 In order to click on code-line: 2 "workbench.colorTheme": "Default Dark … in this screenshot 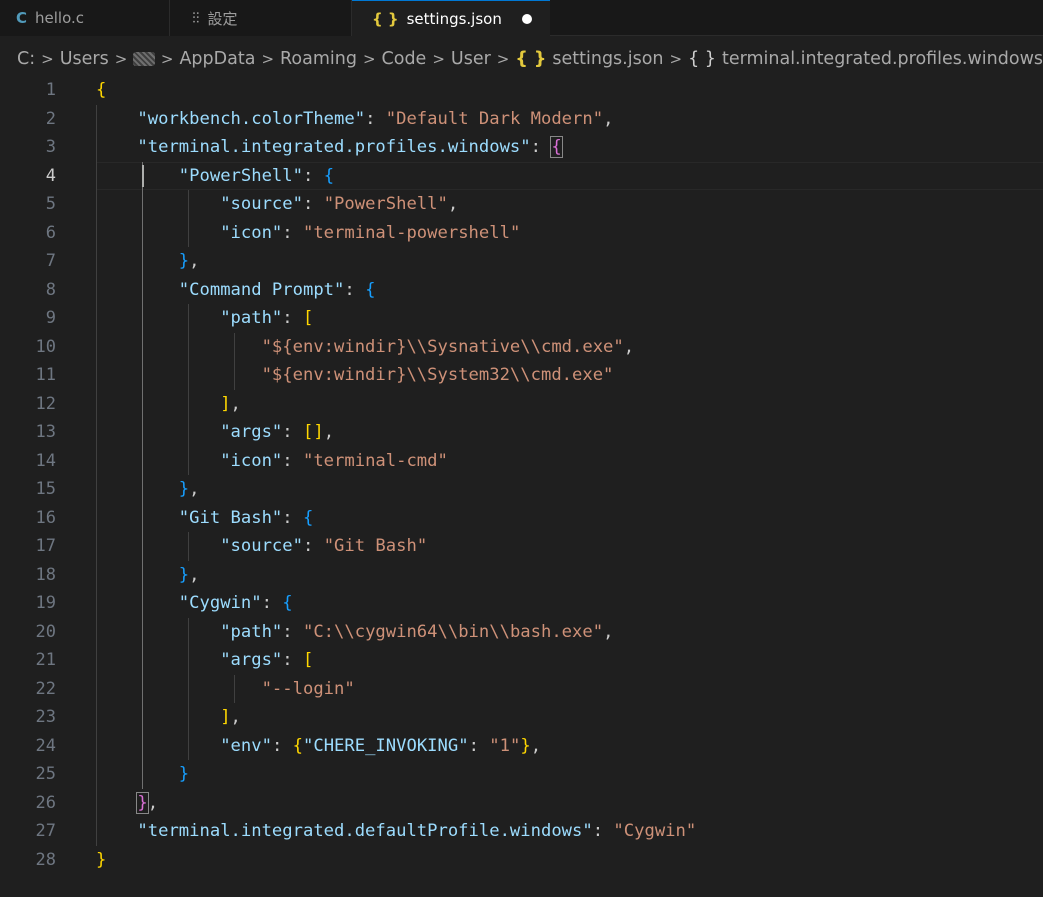, I will do `click(521, 119)`.